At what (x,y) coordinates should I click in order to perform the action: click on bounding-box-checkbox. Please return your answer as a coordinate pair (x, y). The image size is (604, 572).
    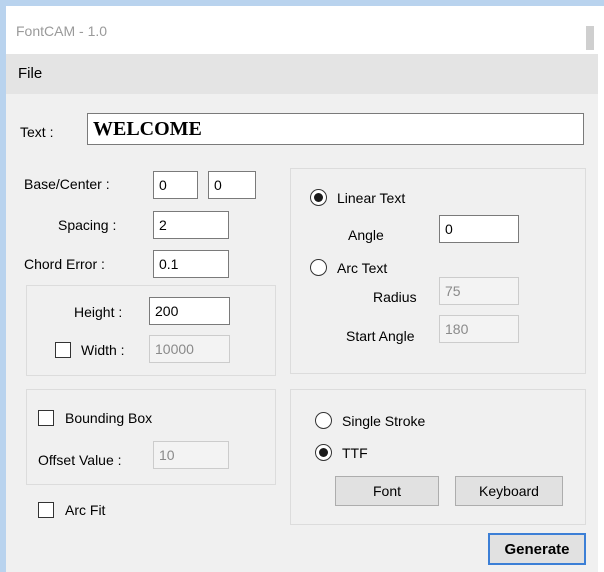
    Looking at the image, I should click on (46, 418).